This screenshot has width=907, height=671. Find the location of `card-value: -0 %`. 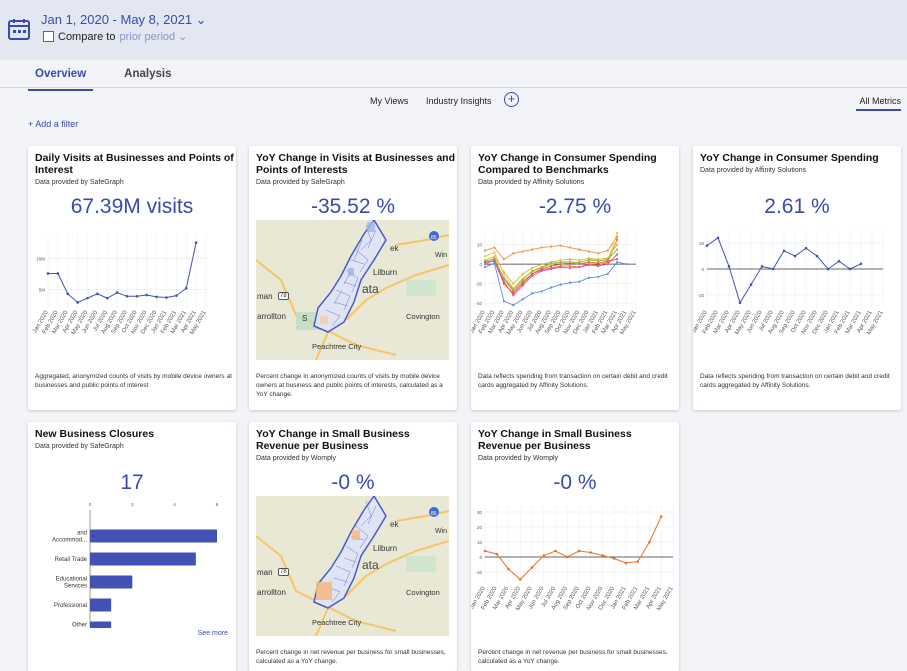

card-value: -0 % is located at coordinates (353, 482).